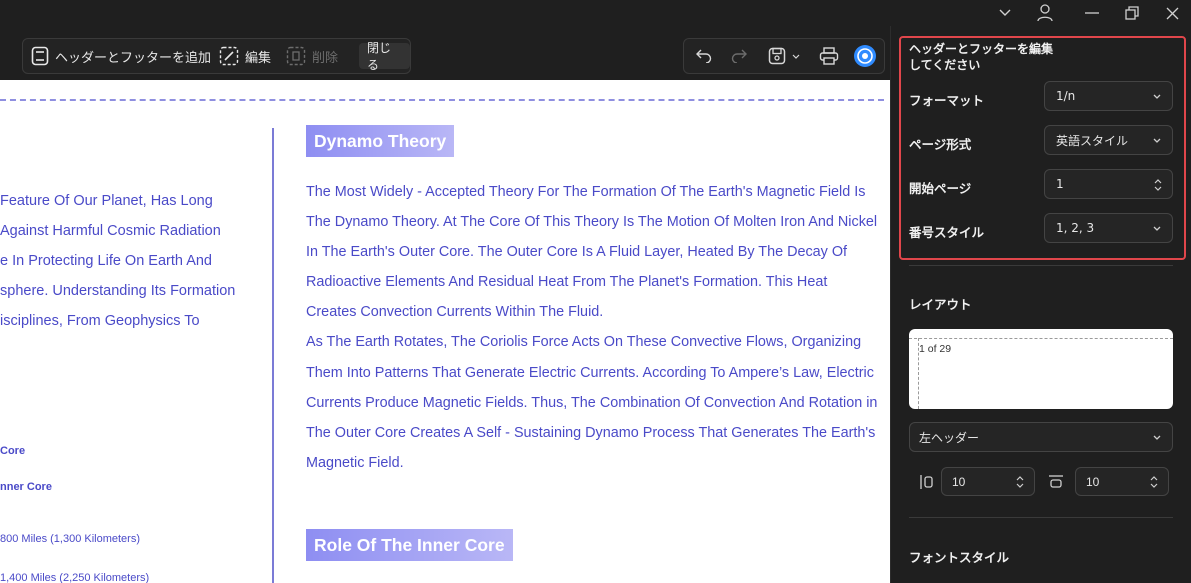 The height and width of the screenshot is (583, 1191). What do you see at coordinates (947, 232) in the screenshot?
I see `number-style-label: 番号スタイル` at bounding box center [947, 232].